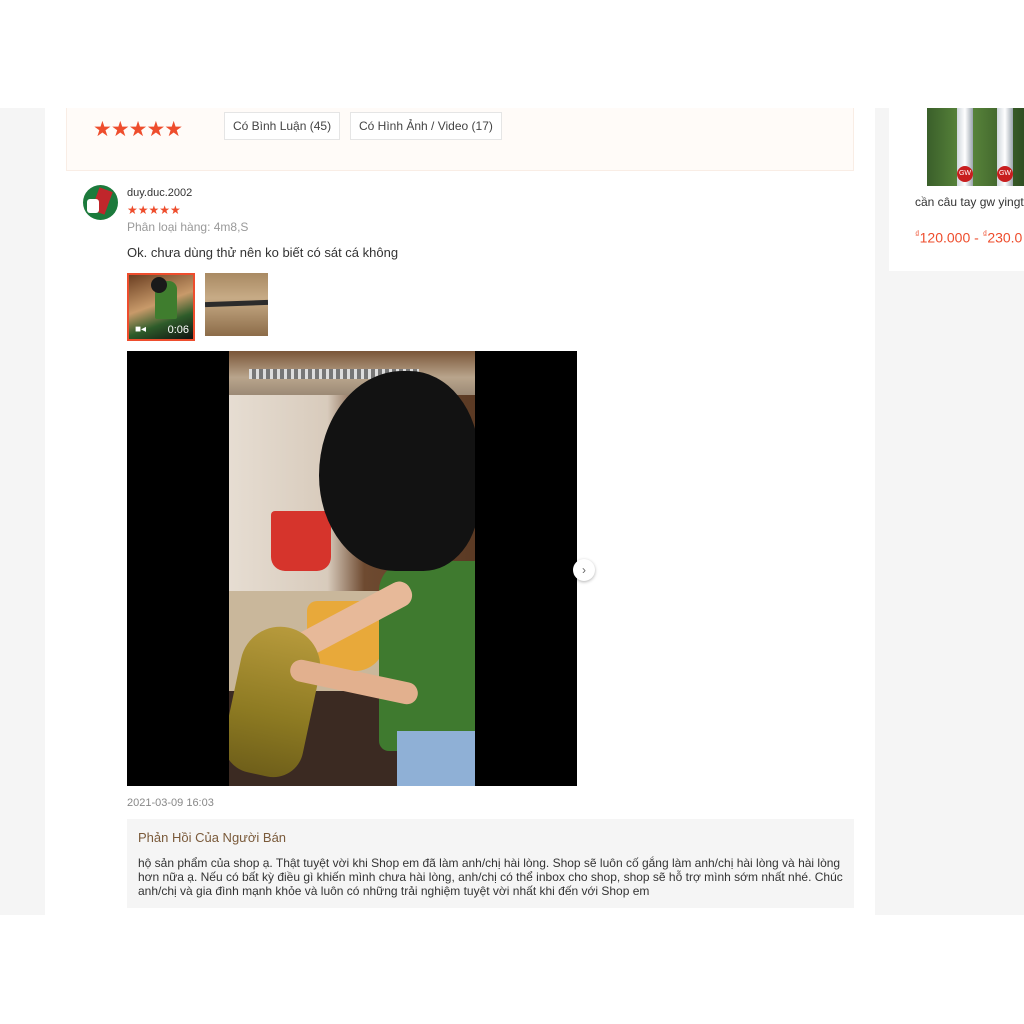 This screenshot has height=1024, width=1024. I want to click on review-date: 2021-03-09 16:03, so click(170, 803).